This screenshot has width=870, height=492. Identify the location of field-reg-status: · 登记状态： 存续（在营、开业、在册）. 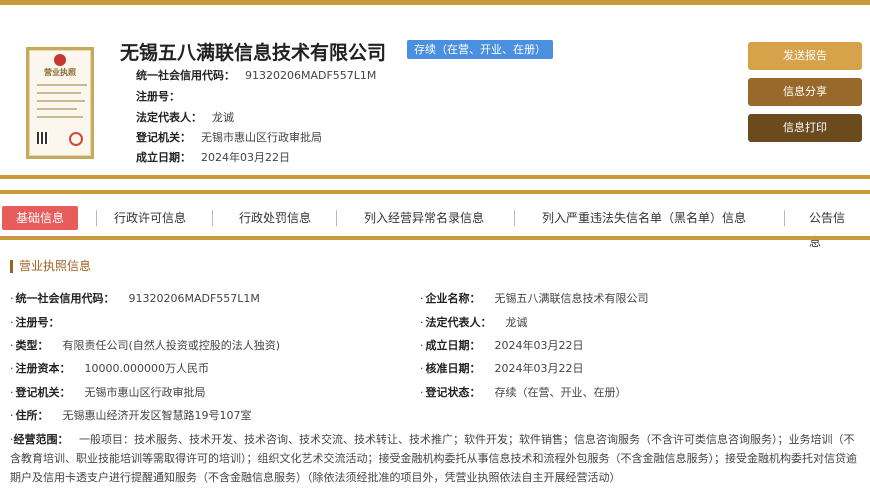
(523, 392).